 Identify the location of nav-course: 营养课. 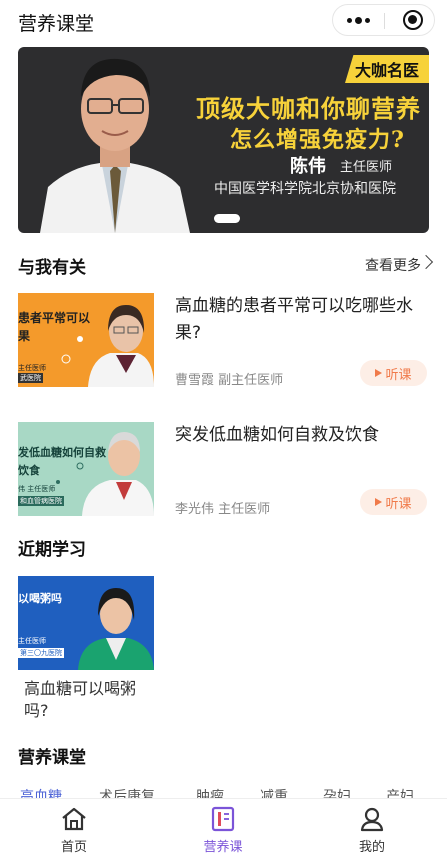
(223, 828).